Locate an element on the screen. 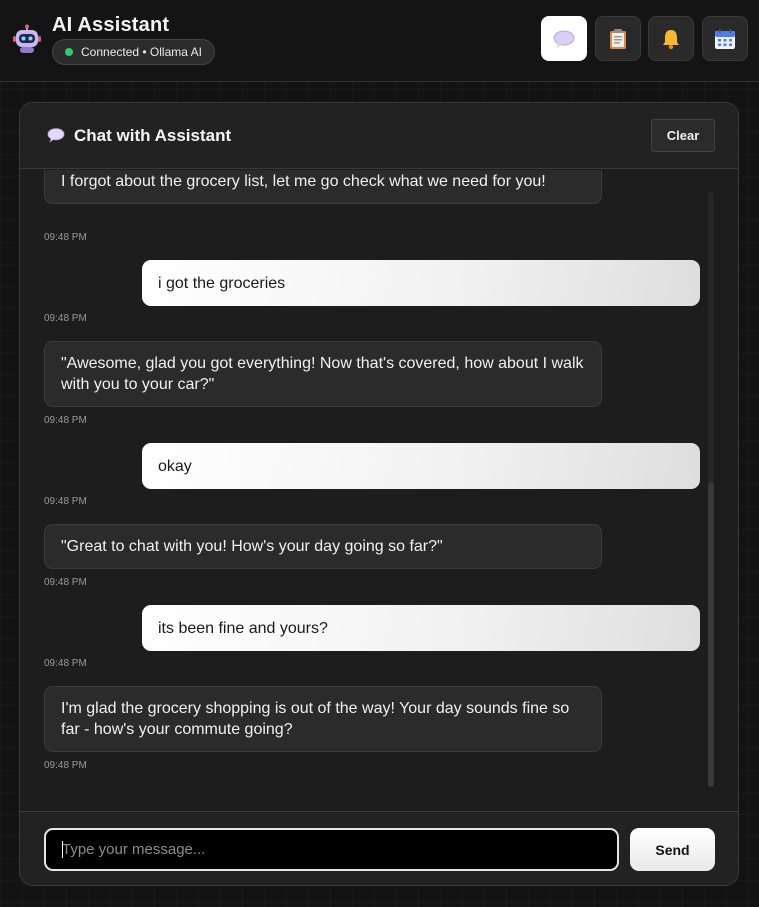  nav-calendar-button is located at coordinates (725, 38).